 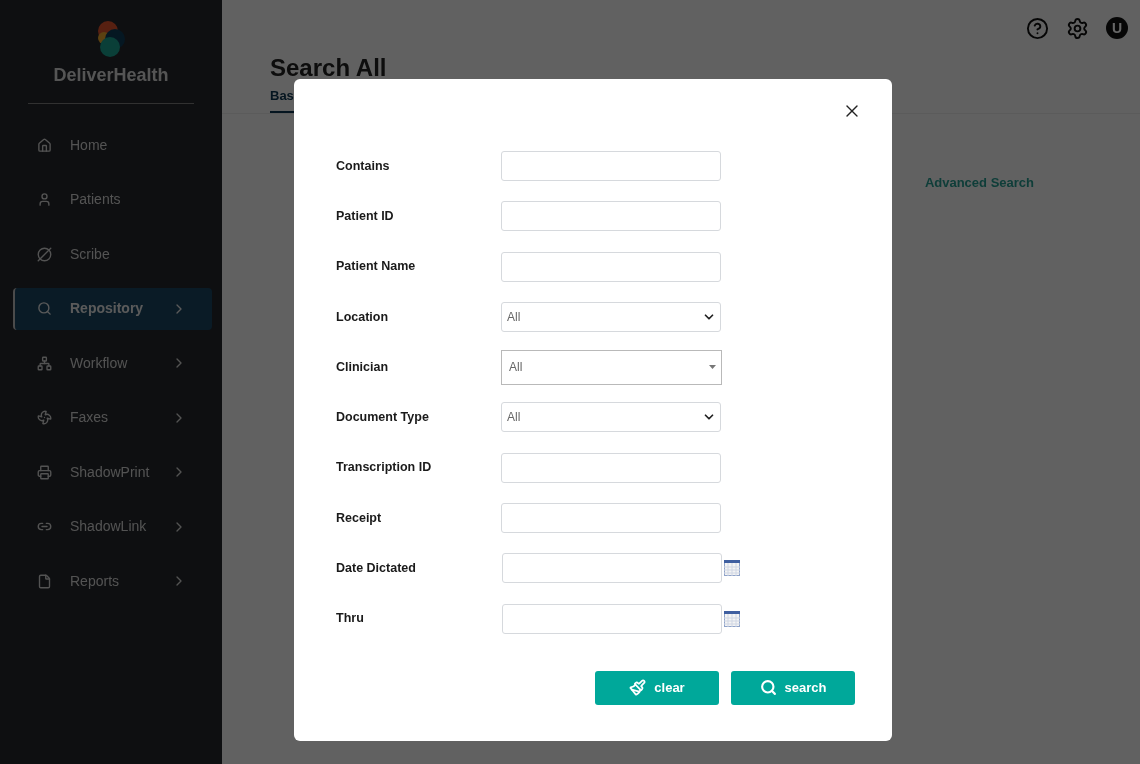 What do you see at coordinates (44, 363) in the screenshot?
I see `network-icon` at bounding box center [44, 363].